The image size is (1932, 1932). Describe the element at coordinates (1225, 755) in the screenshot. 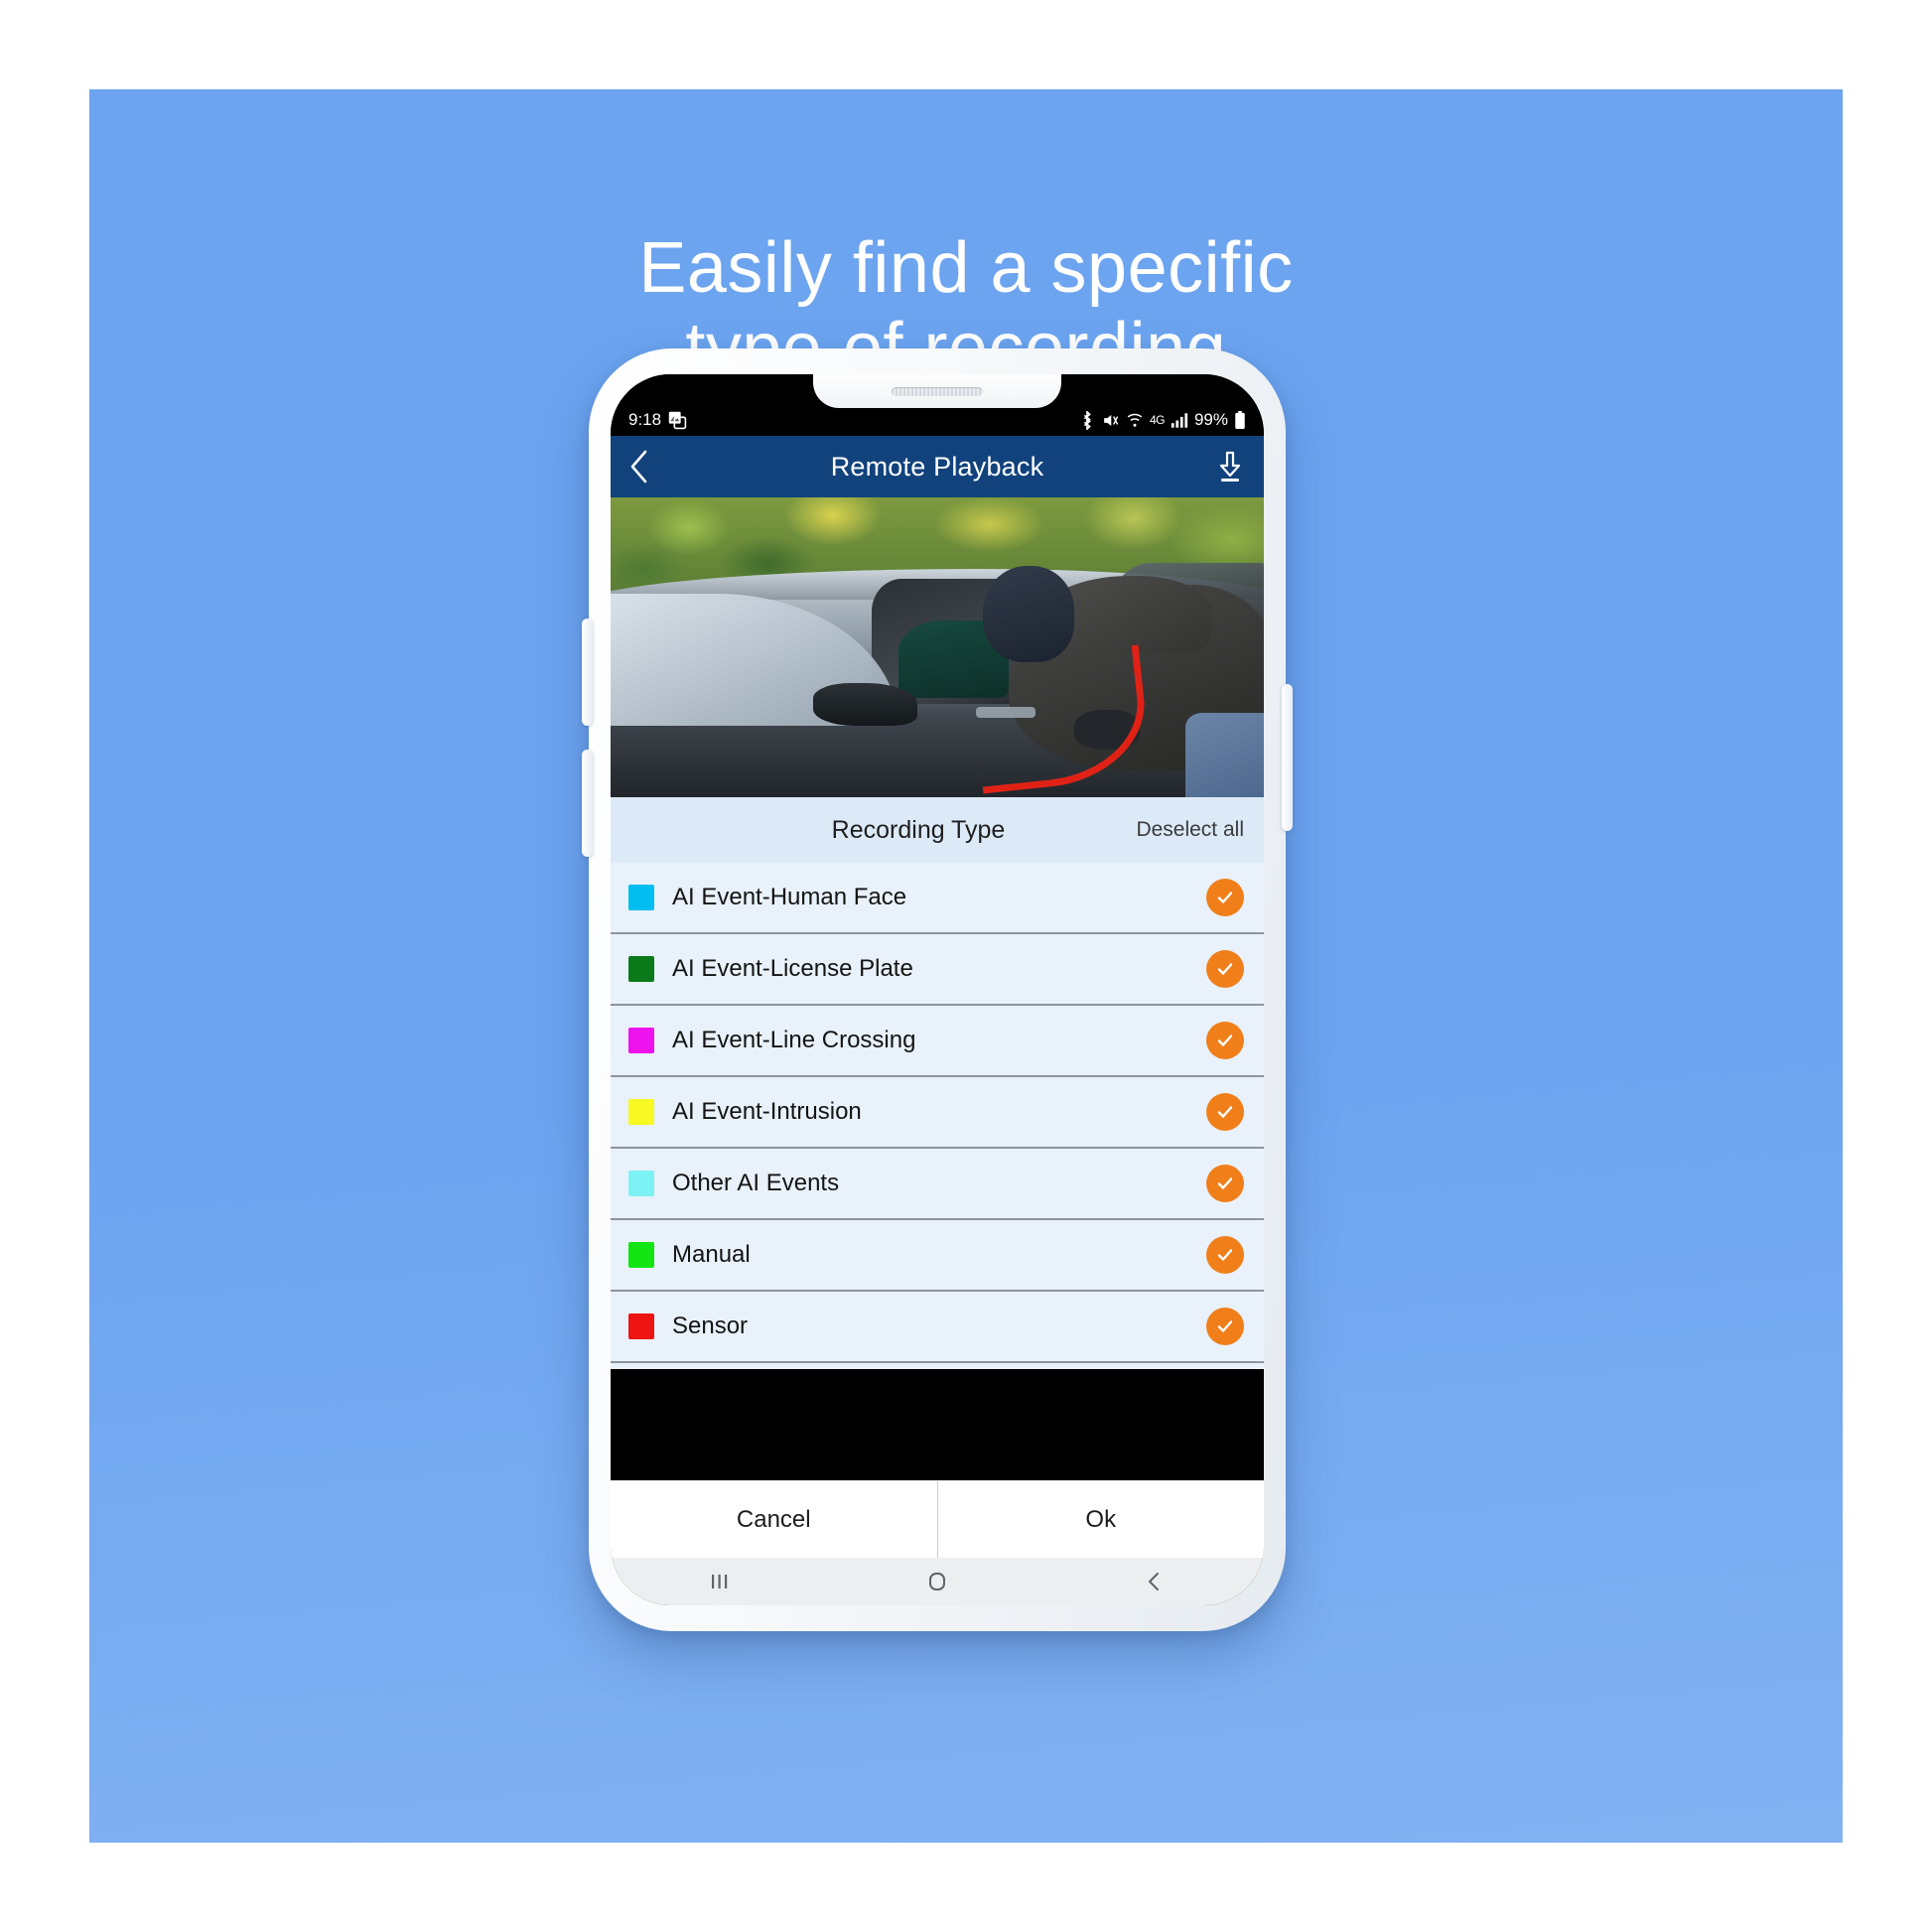

I see `preview-intruder-jeans` at that location.